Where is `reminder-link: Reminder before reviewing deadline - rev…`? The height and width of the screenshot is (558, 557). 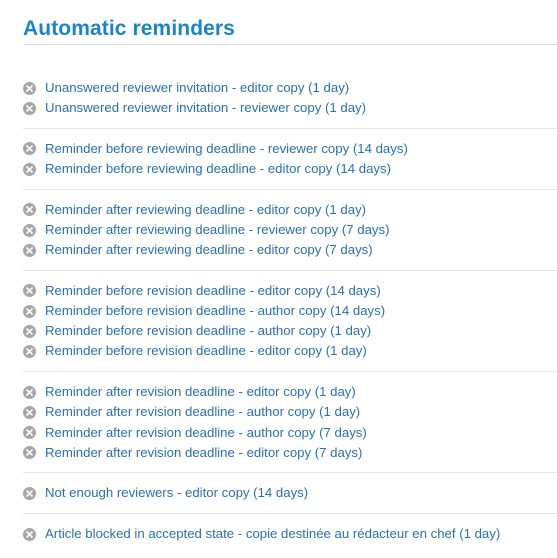 reminder-link: Reminder before reviewing deadline - rev… is located at coordinates (226, 149).